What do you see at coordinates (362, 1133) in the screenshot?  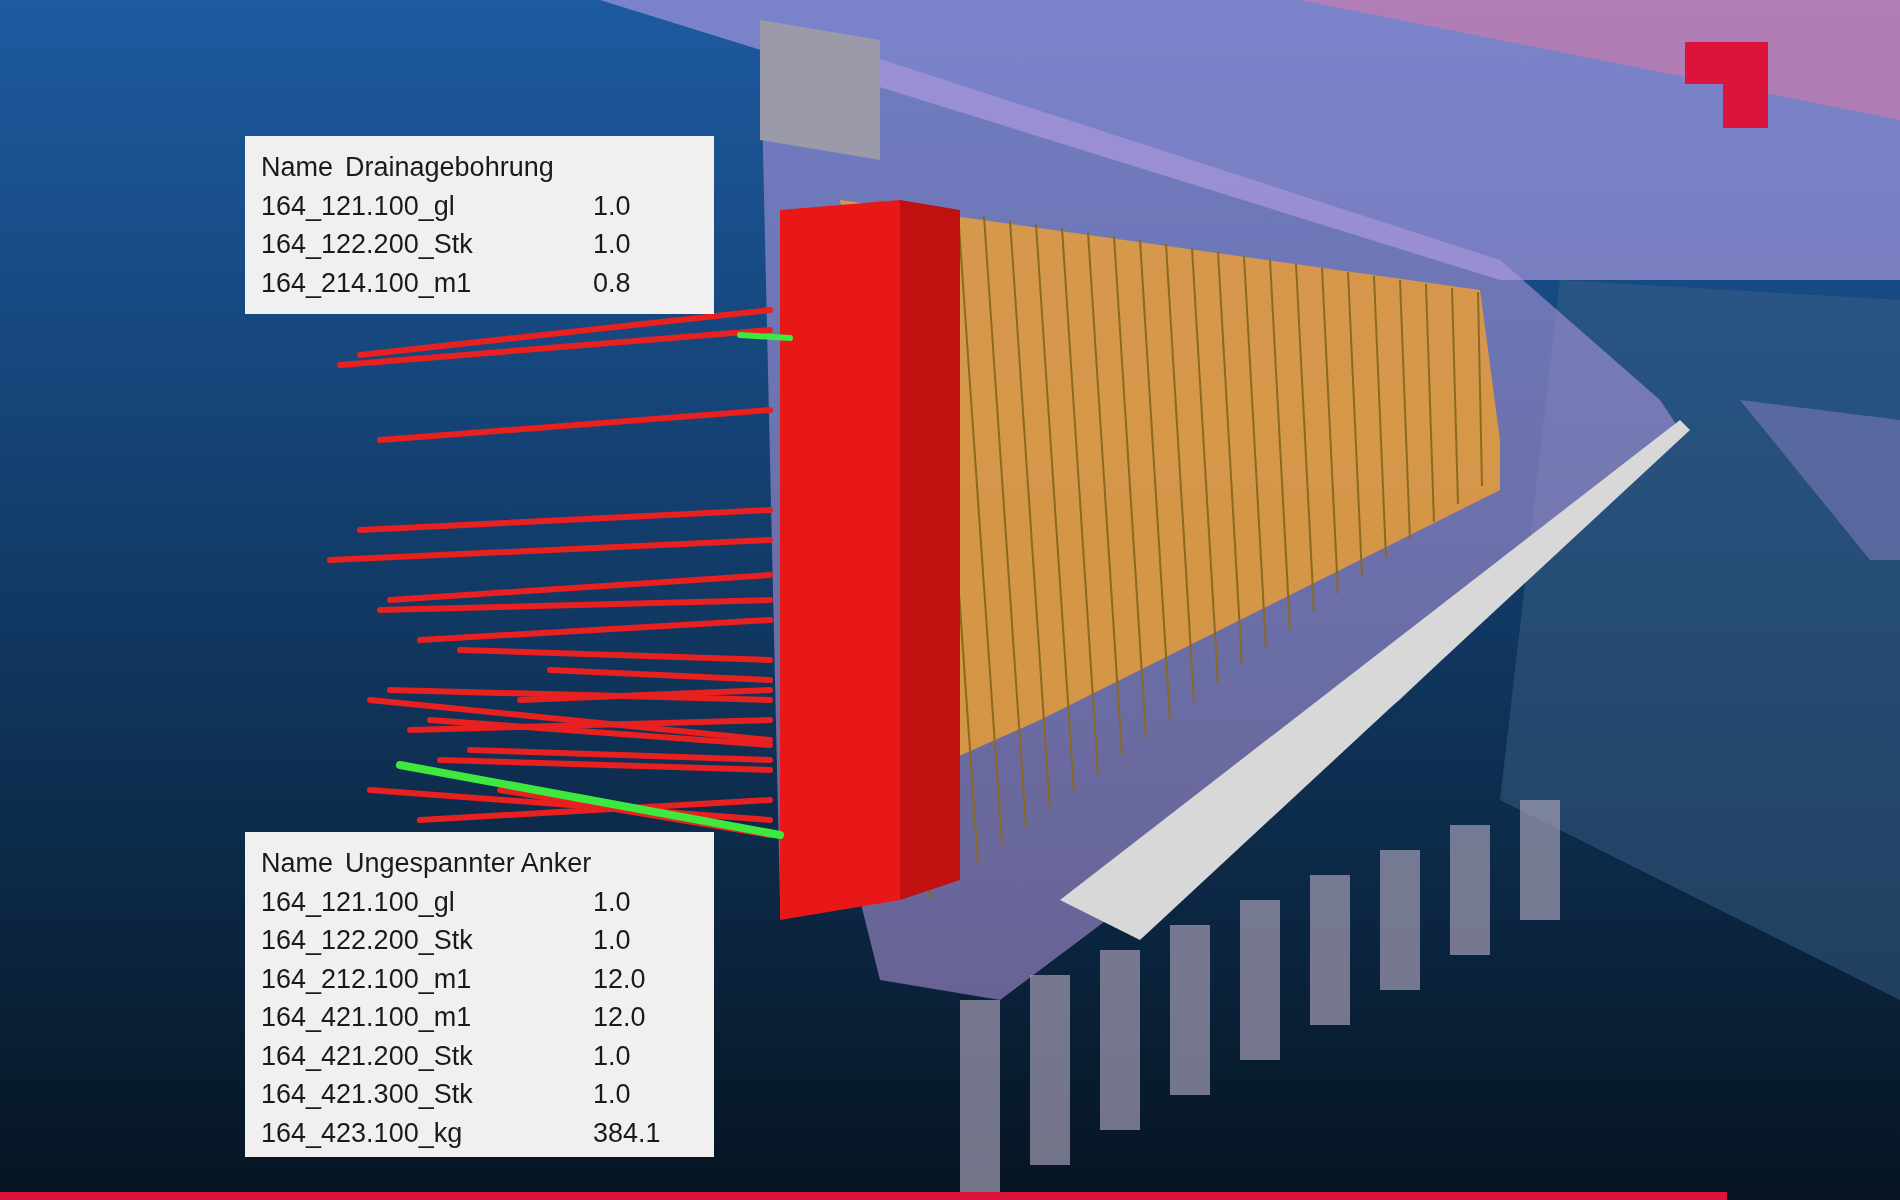 I see `property-code: 164_423.100_kg` at bounding box center [362, 1133].